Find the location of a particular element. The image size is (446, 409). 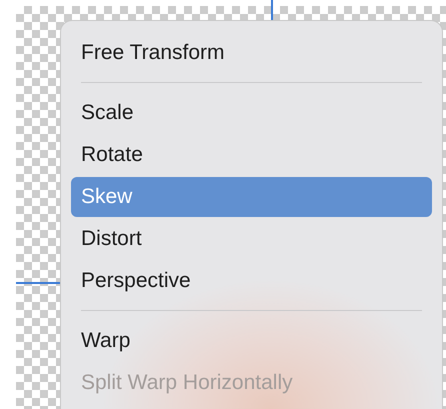

menu-item: Free Transform is located at coordinates (251, 53).